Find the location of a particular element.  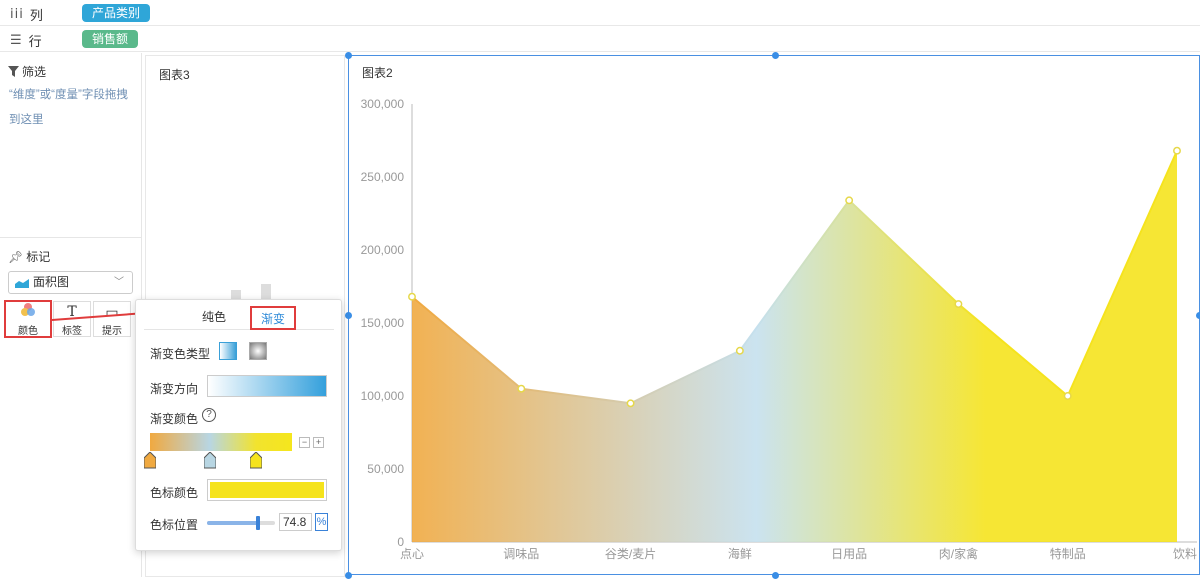

x-tick-label: 肉/家禽 is located at coordinates (958, 553).